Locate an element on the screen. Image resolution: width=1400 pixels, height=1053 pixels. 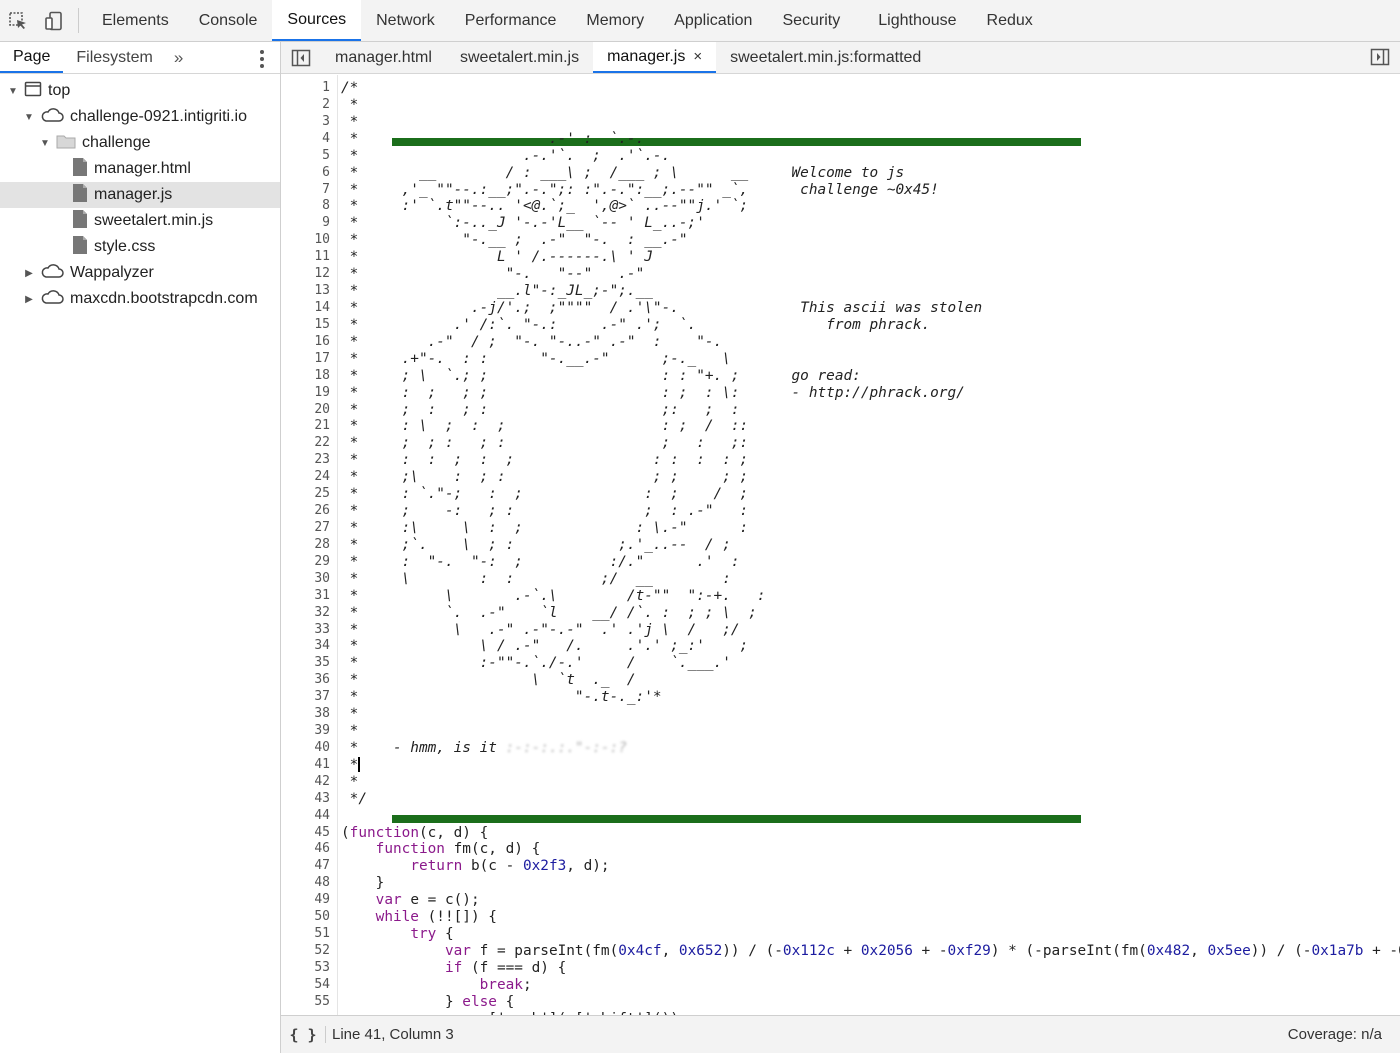
tree-item: ▶ Wappalyzer is located at coordinates (140, 273).